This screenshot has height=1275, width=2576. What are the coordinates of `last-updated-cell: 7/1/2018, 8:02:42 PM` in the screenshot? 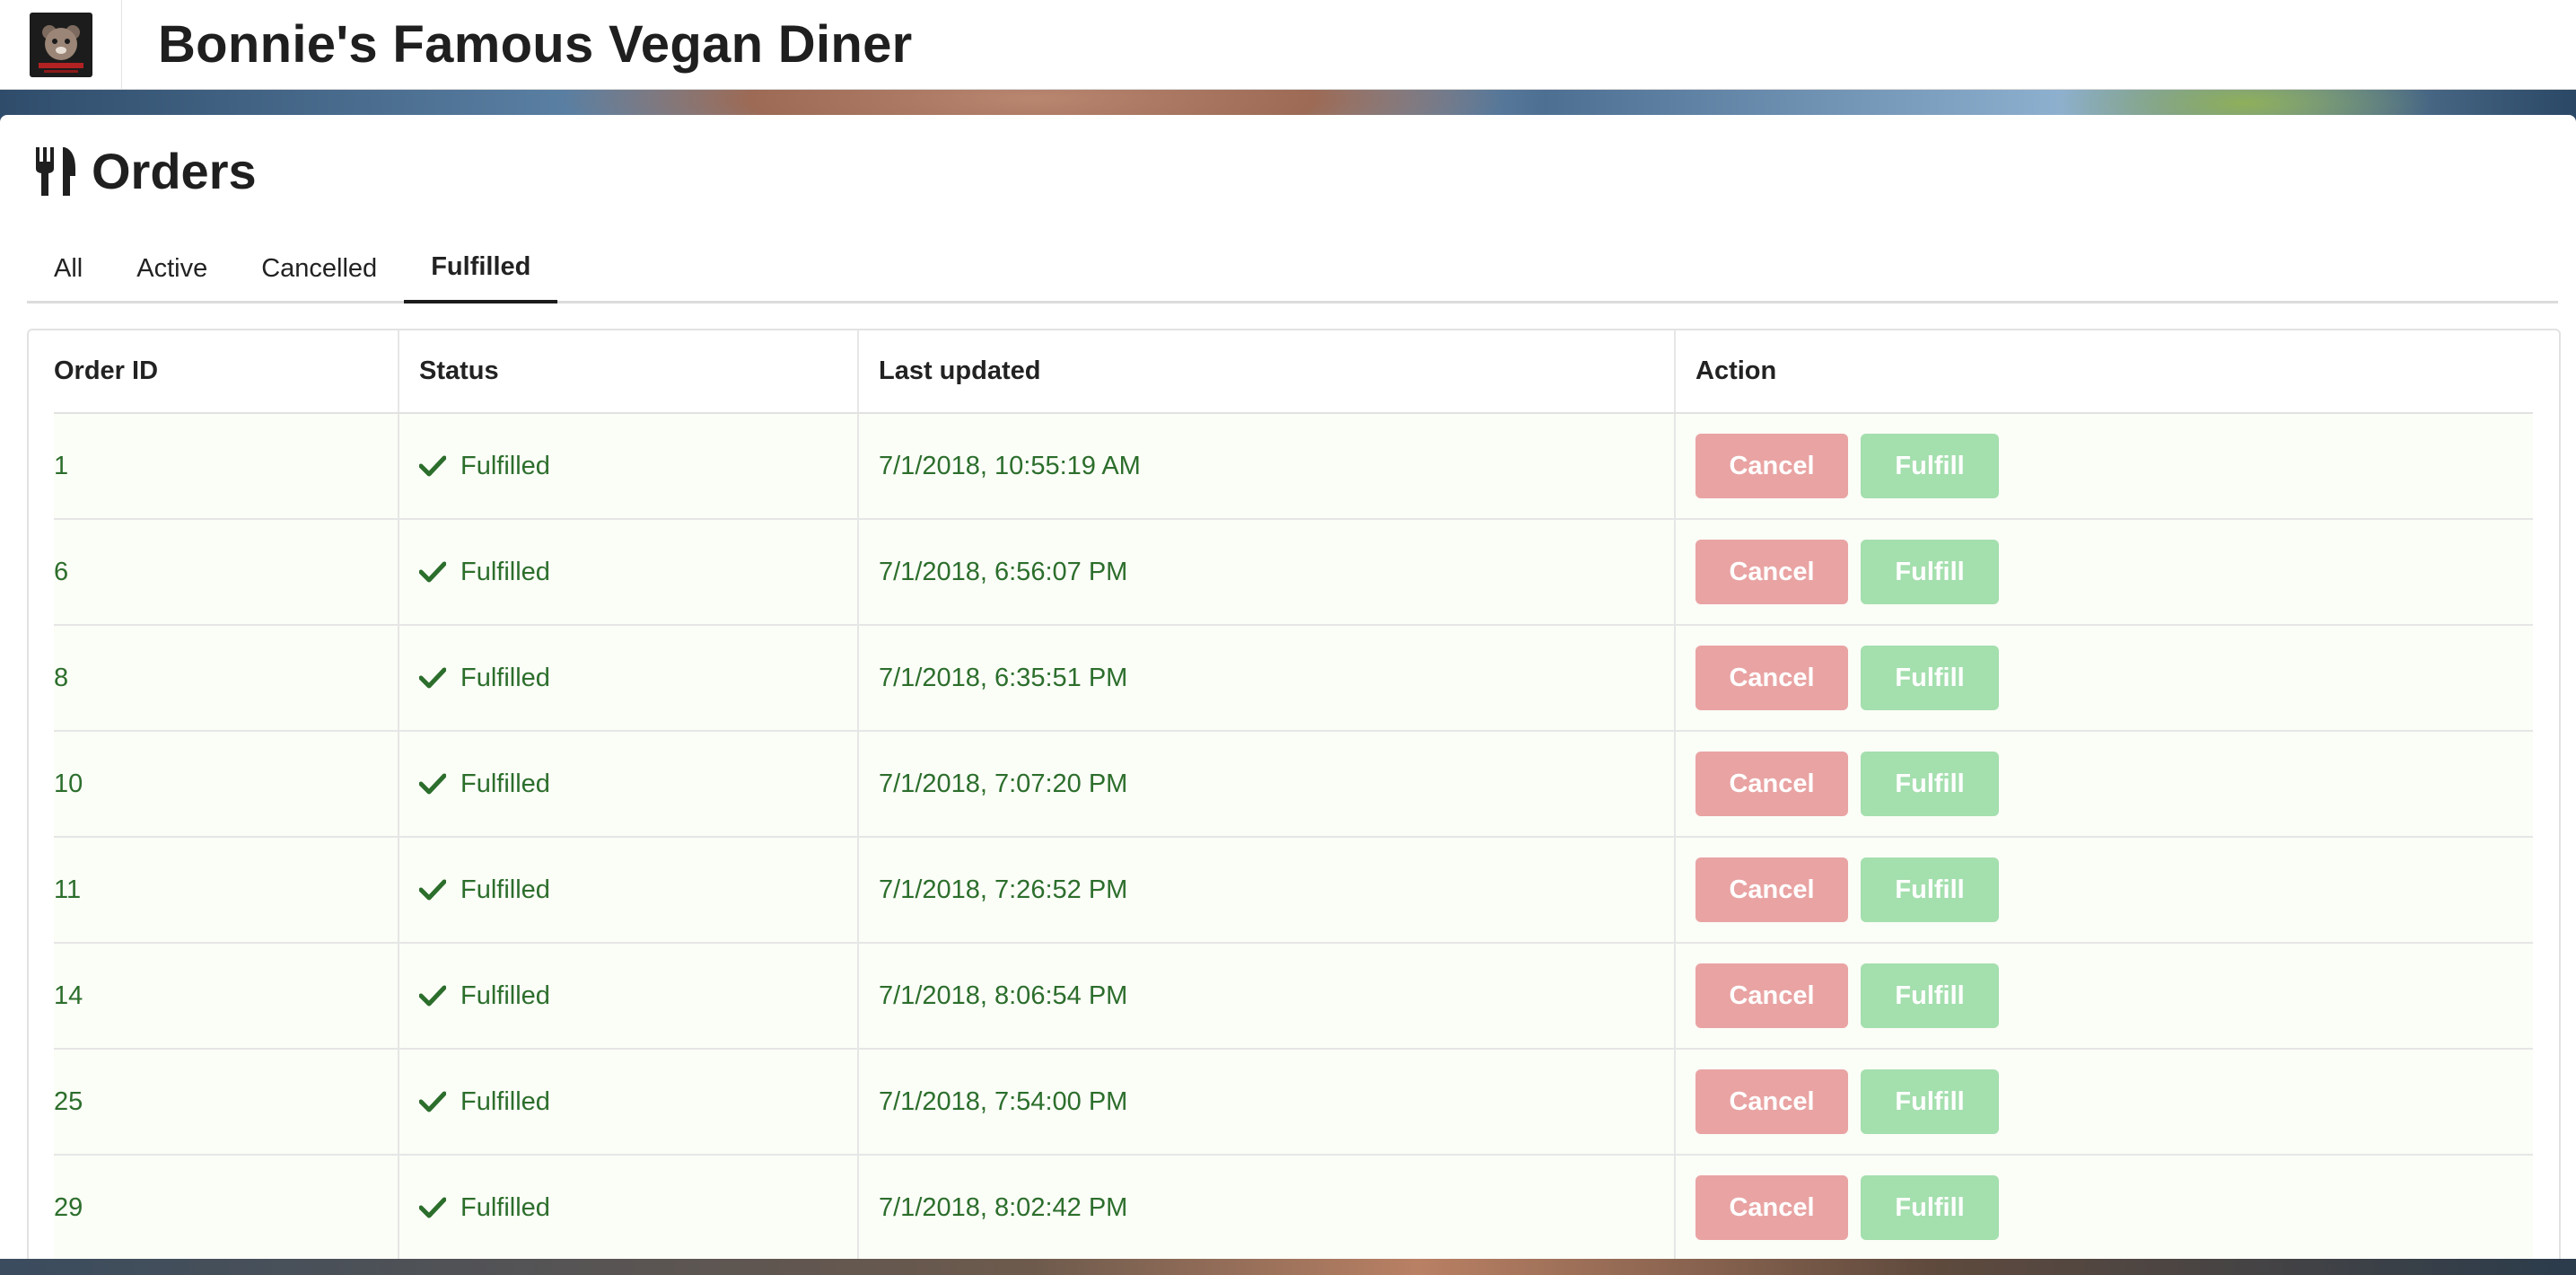 It's located at (1266, 1208).